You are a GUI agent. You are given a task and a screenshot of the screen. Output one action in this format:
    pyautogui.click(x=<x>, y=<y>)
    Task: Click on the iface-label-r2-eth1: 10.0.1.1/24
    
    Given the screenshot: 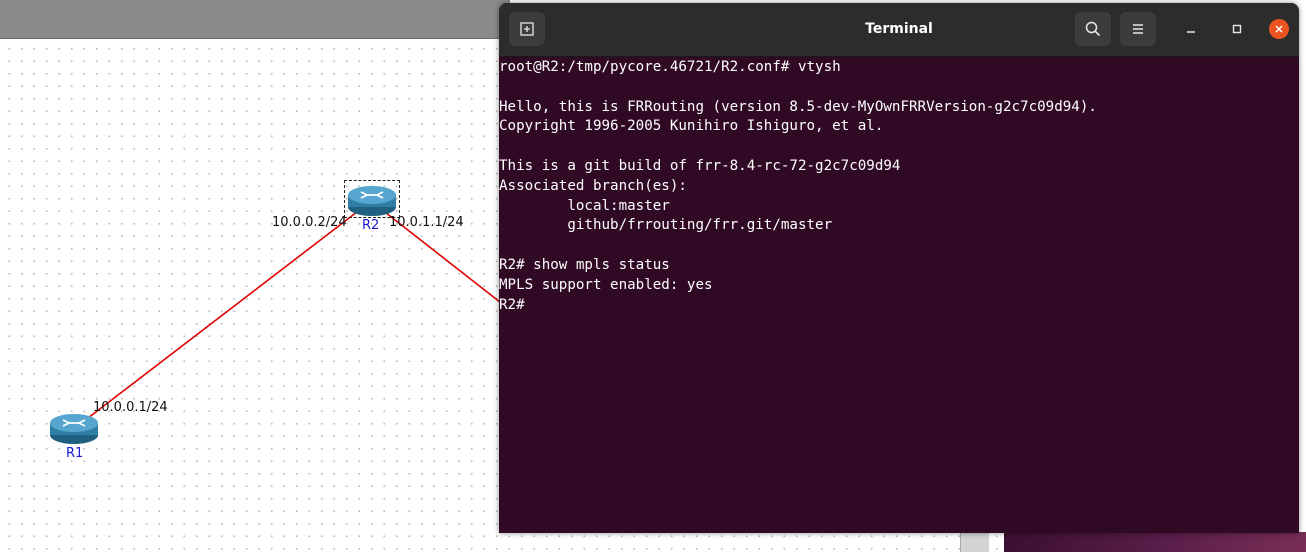 What is the action you would take?
    pyautogui.click(x=426, y=222)
    